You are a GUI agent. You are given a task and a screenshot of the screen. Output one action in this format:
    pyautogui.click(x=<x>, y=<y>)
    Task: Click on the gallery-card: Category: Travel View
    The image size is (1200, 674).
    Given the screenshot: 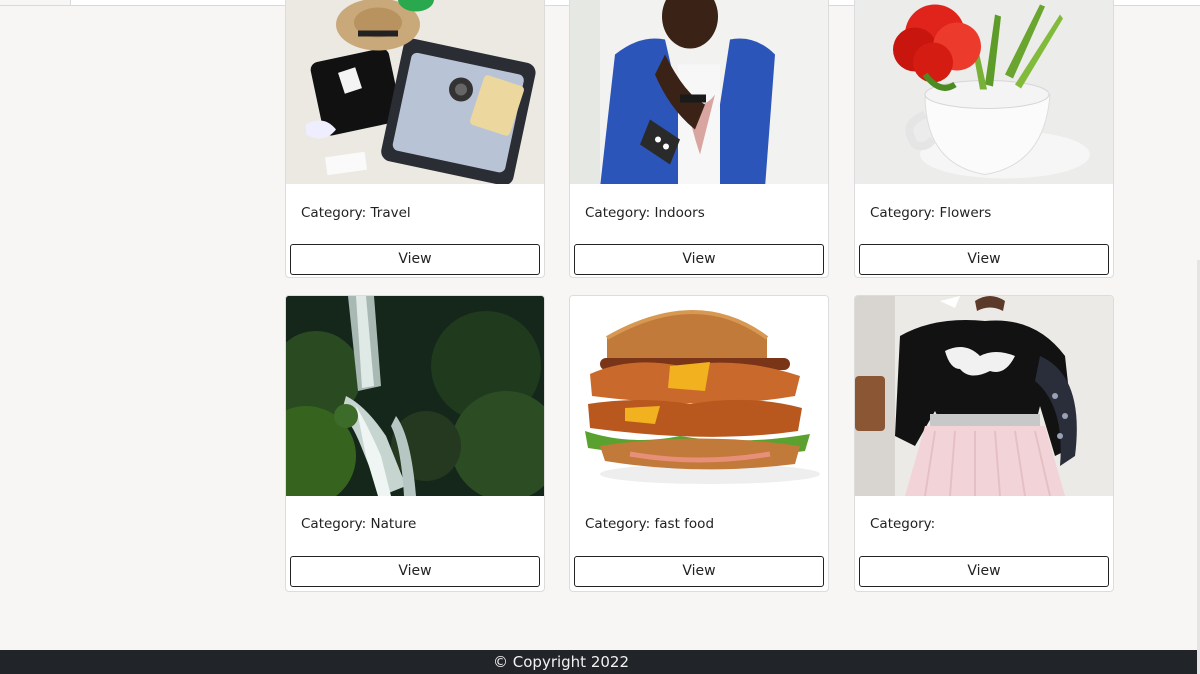 What is the action you would take?
    pyautogui.click(x=415, y=139)
    